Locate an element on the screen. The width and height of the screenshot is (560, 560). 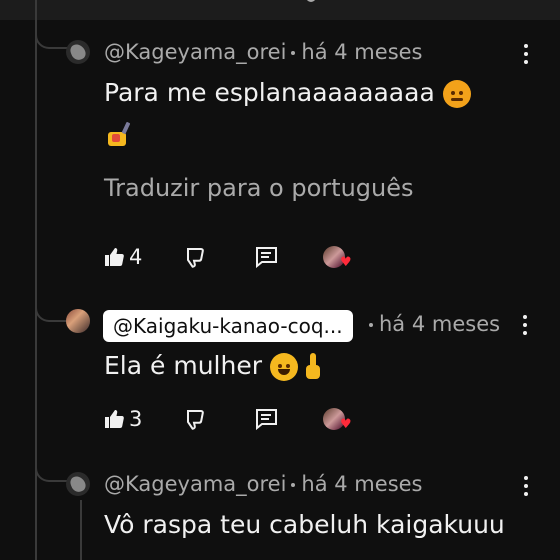
comment-actions: 4 ♥ is located at coordinates (280, 257).